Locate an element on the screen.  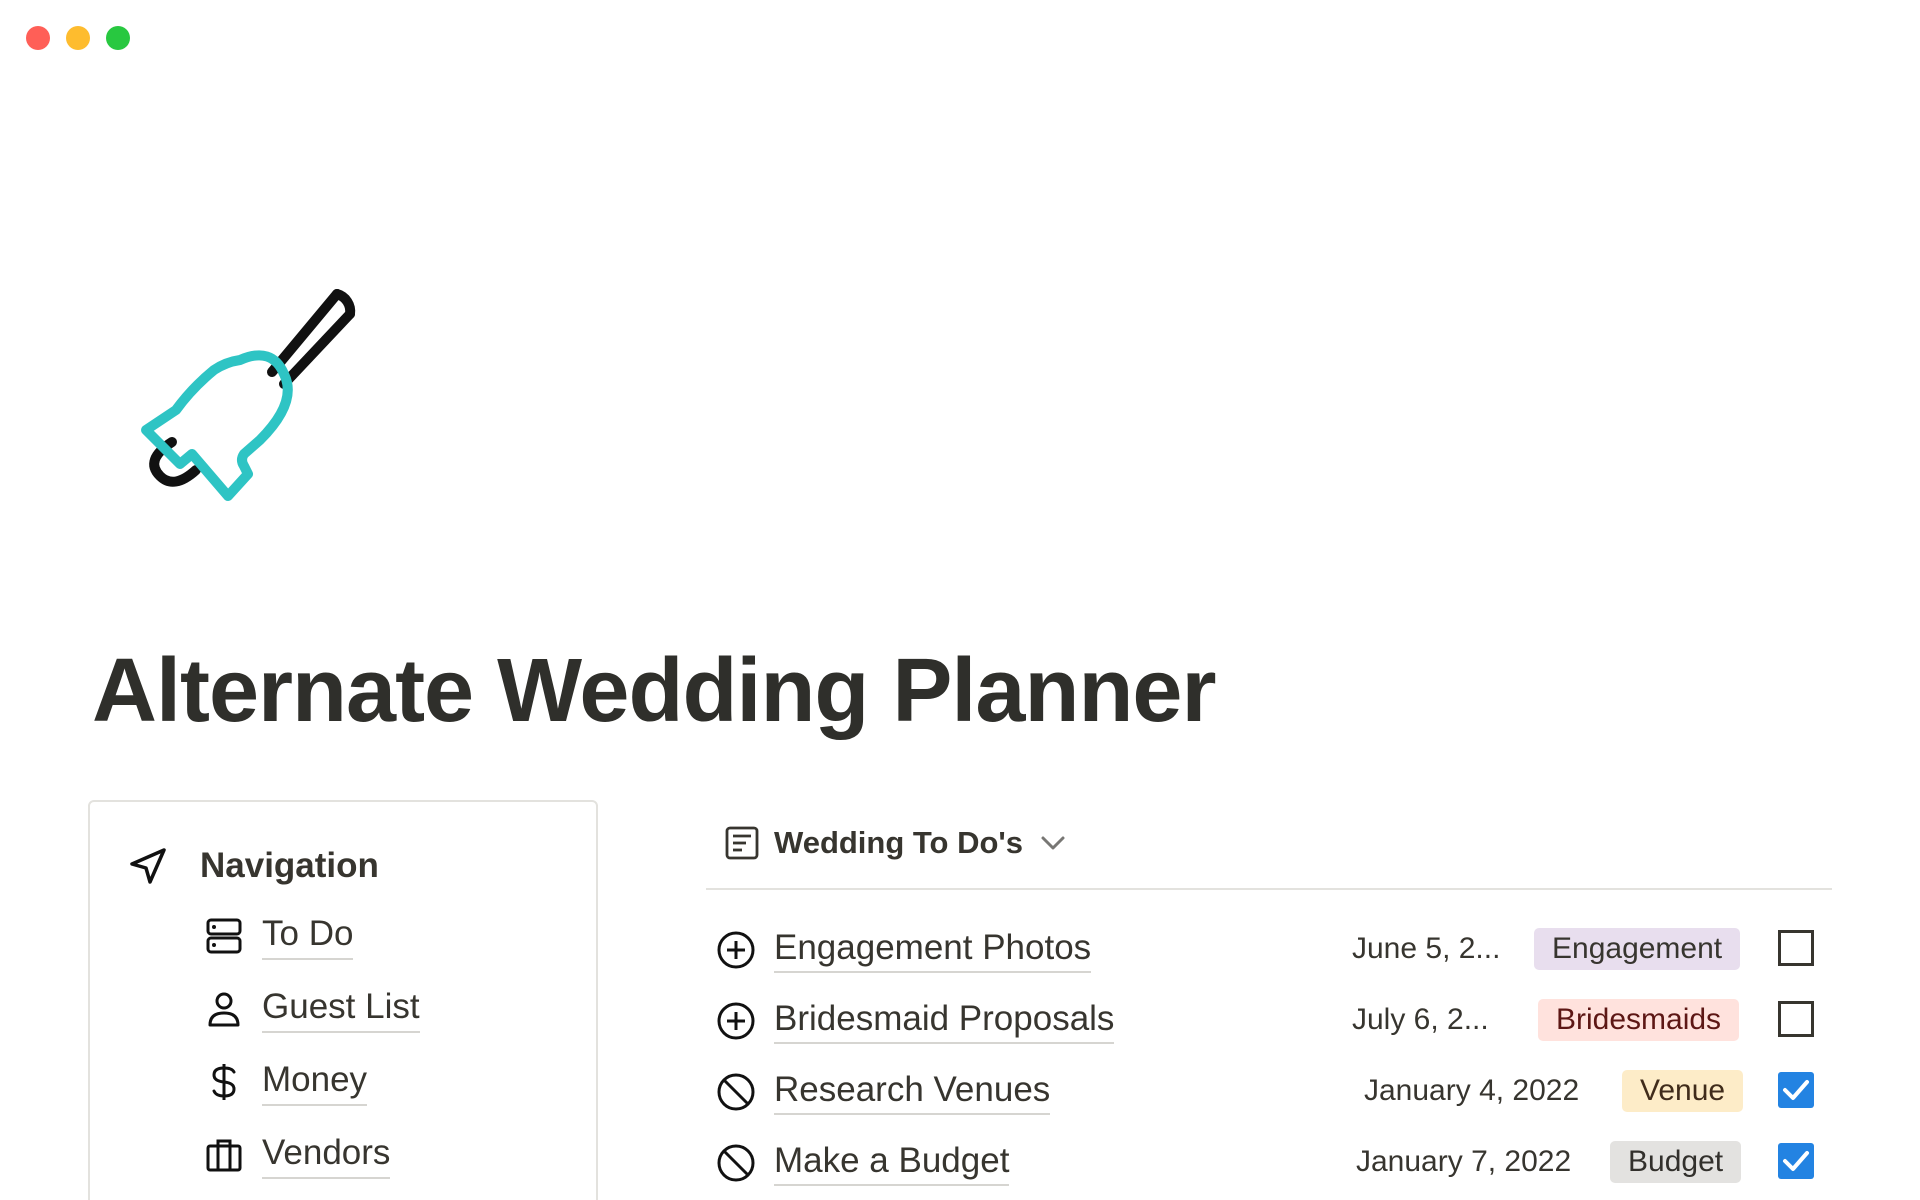
task-name: Research Venues is located at coordinates (912, 1091).